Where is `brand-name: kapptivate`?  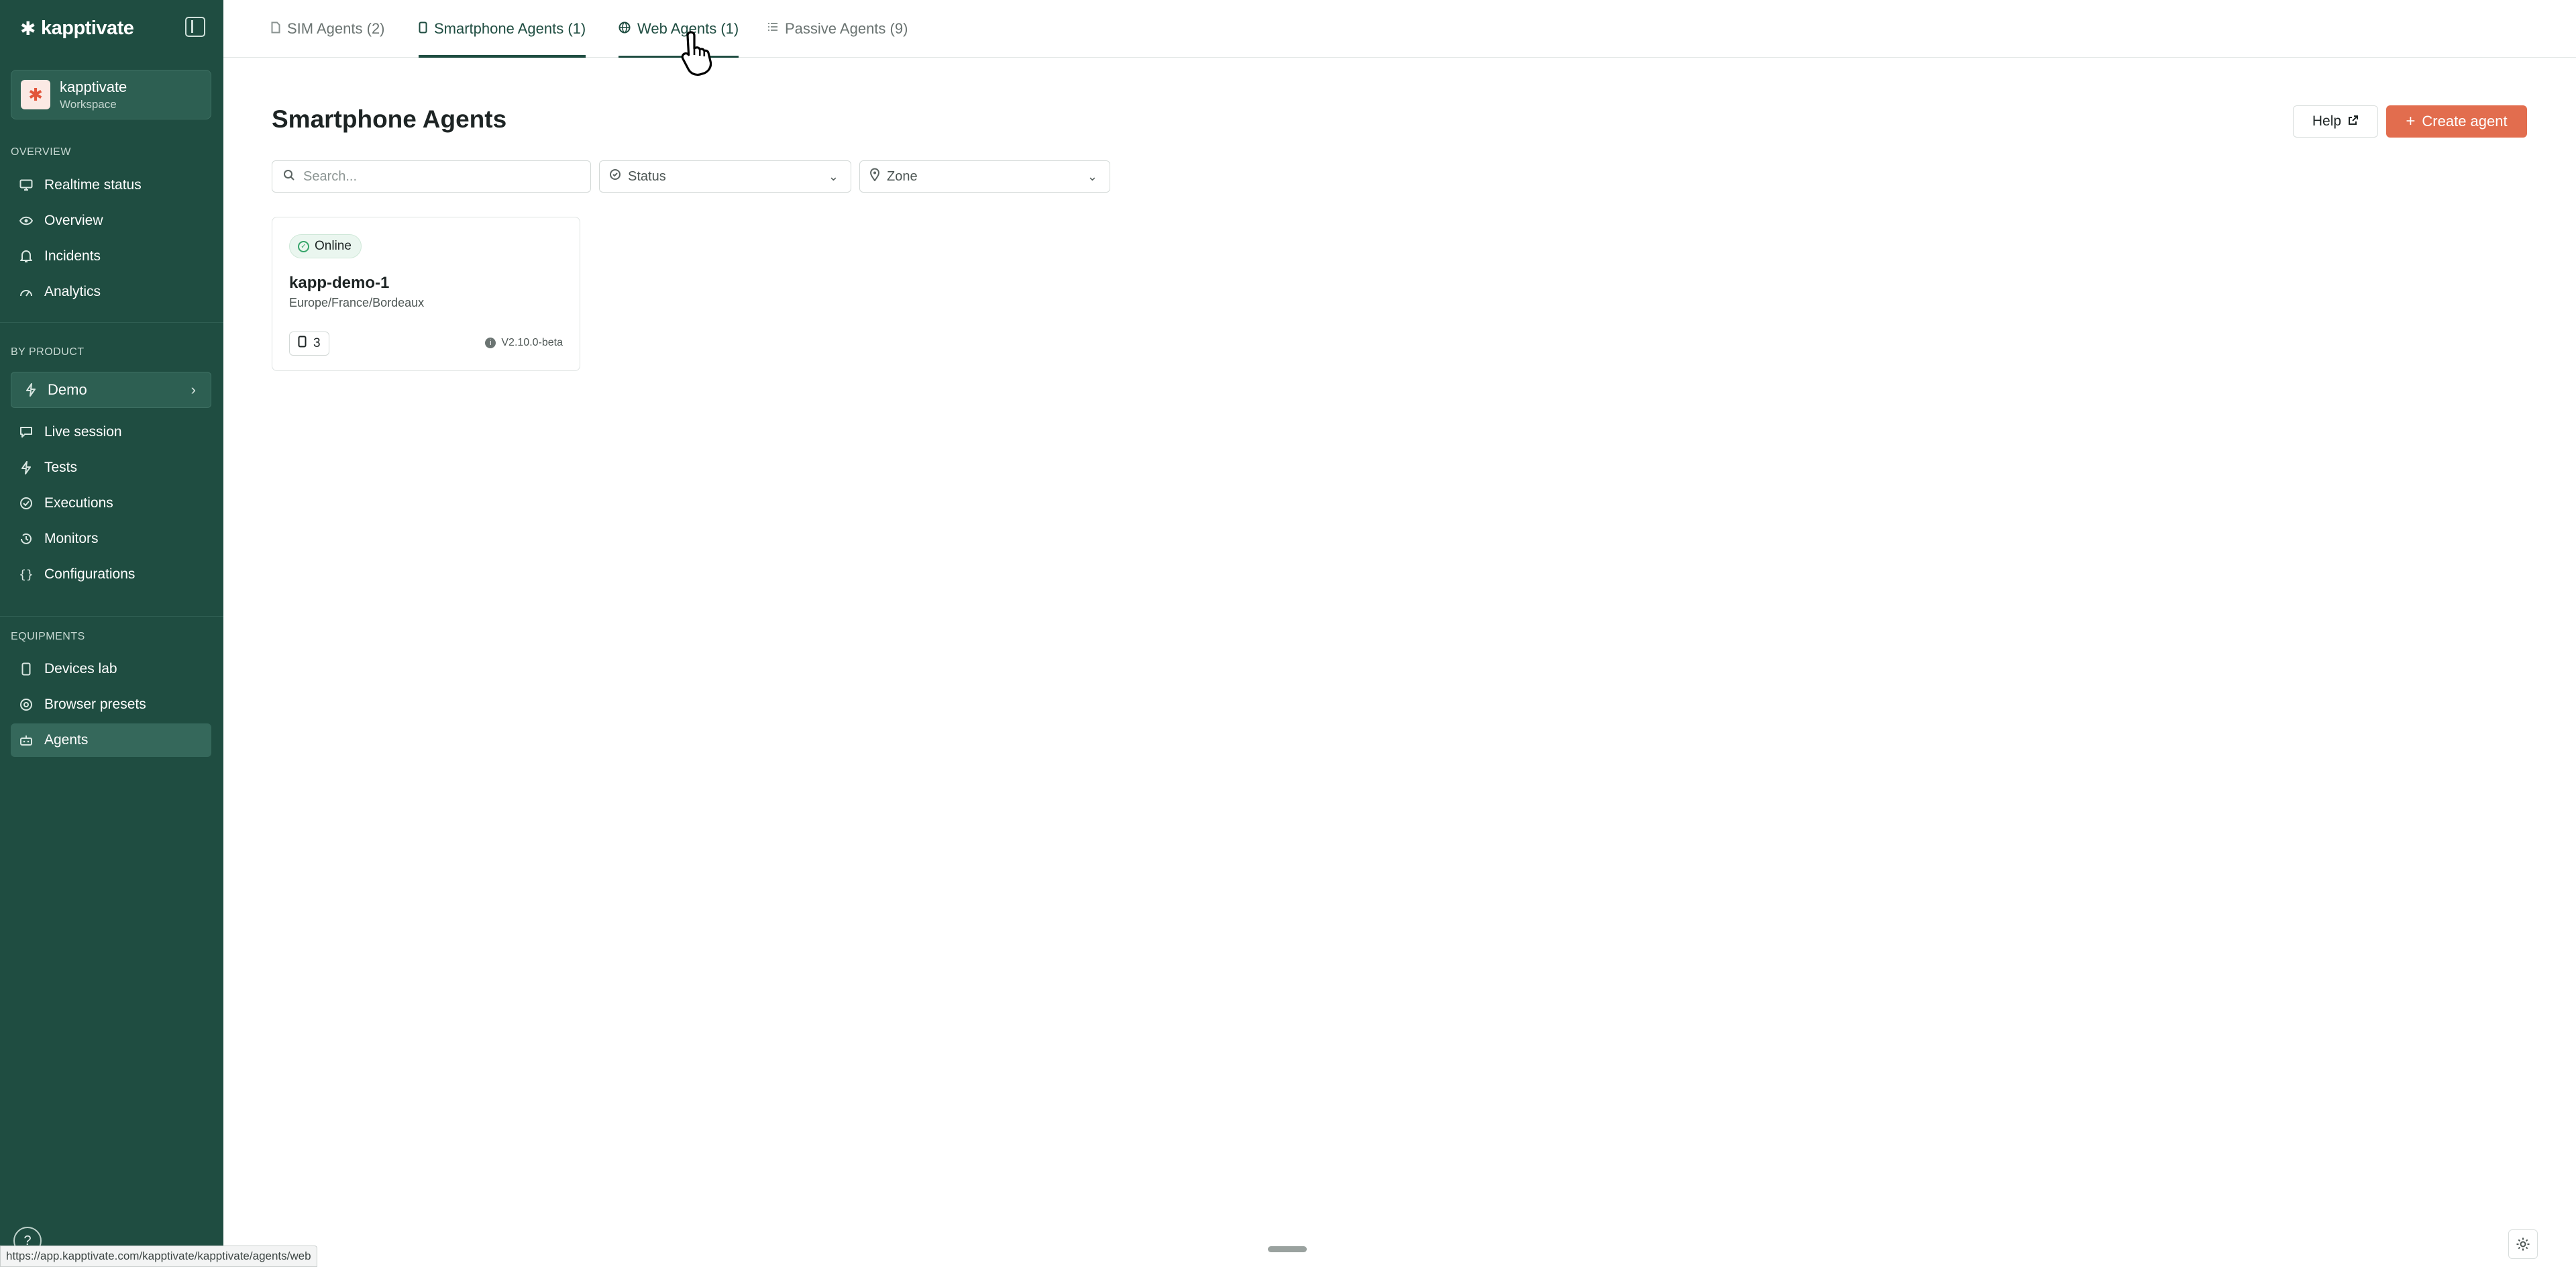 brand-name: kapptivate is located at coordinates (87, 28).